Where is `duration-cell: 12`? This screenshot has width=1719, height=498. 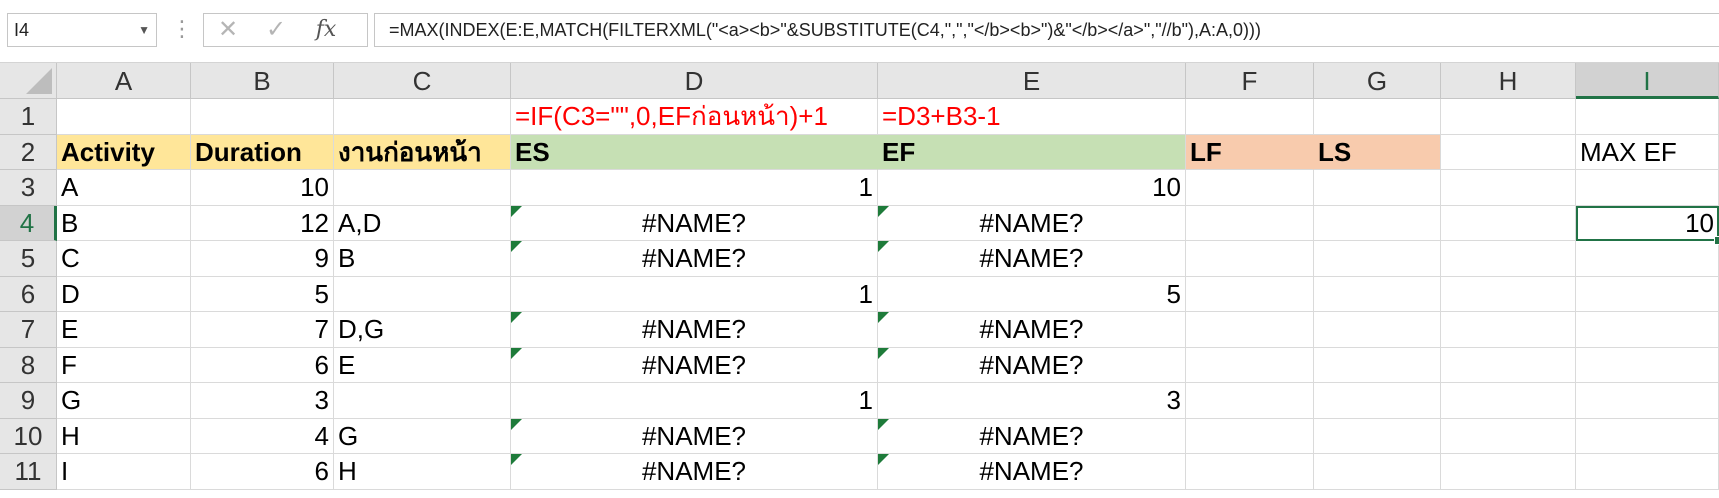
duration-cell: 12 is located at coordinates (262, 223).